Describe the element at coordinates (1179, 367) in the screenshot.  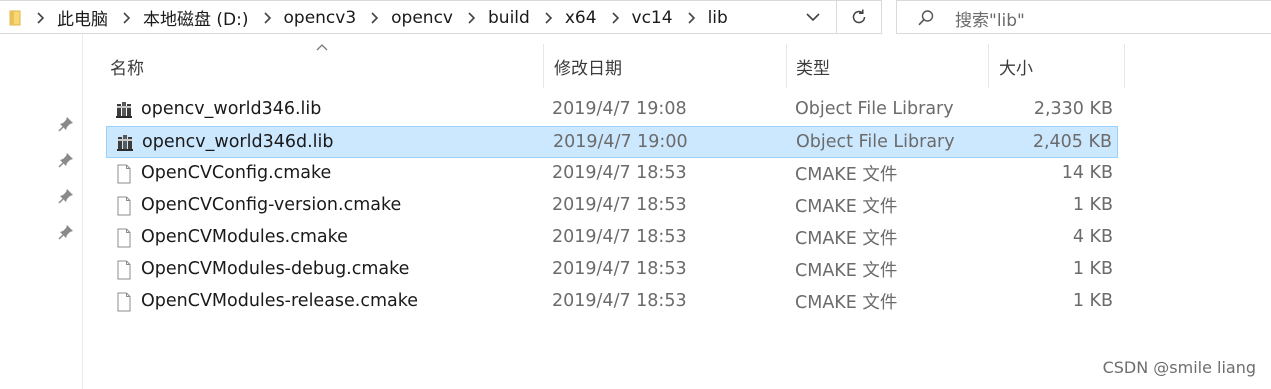
I see `watermark: CSDN @smile liang` at that location.